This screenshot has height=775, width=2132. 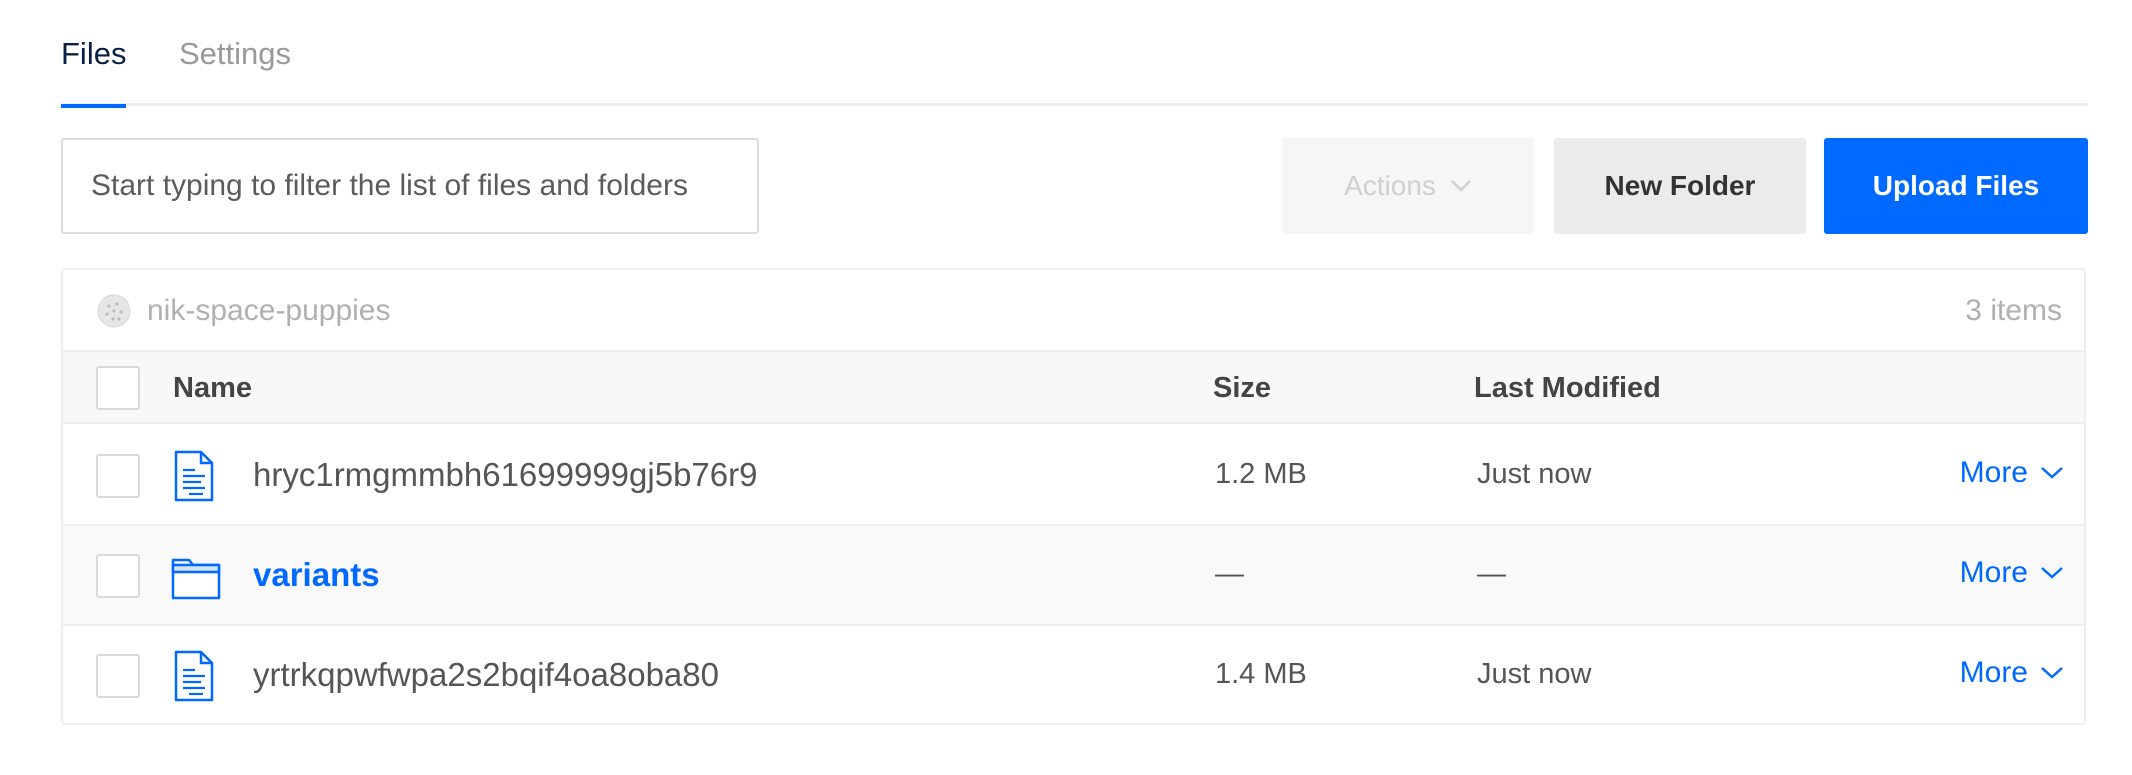 I want to click on file-size: 1.2 MB, so click(x=1261, y=474).